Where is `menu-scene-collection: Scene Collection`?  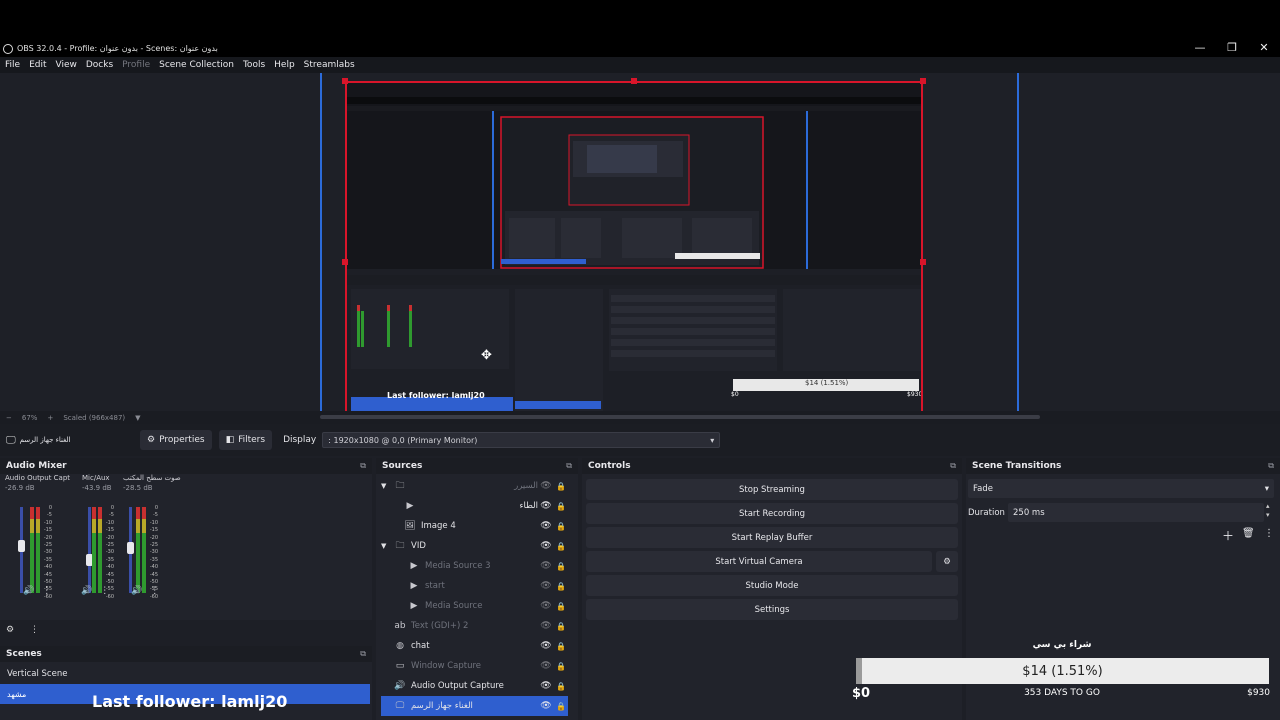 menu-scene-collection: Scene Collection is located at coordinates (196, 65).